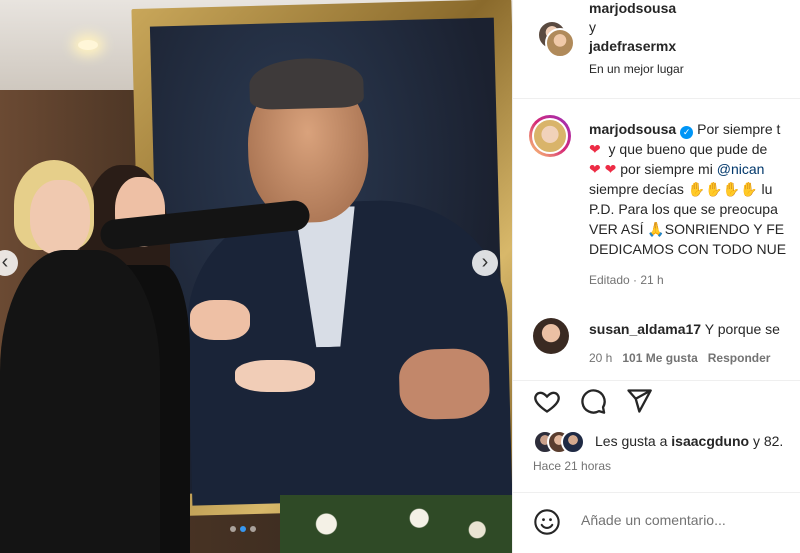  I want to click on caption-line-5: P.D. Para los que se preocupa, so click(683, 209).